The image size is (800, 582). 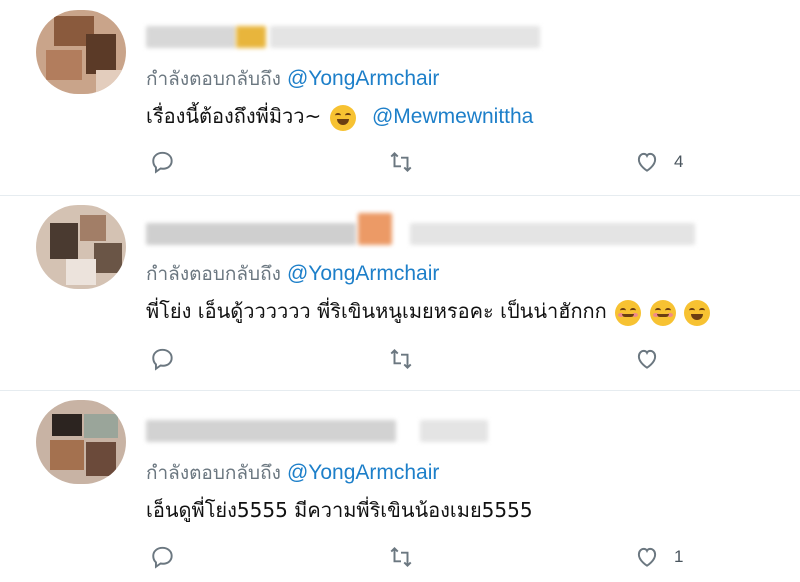 I want to click on like-button: 4, so click(x=658, y=162).